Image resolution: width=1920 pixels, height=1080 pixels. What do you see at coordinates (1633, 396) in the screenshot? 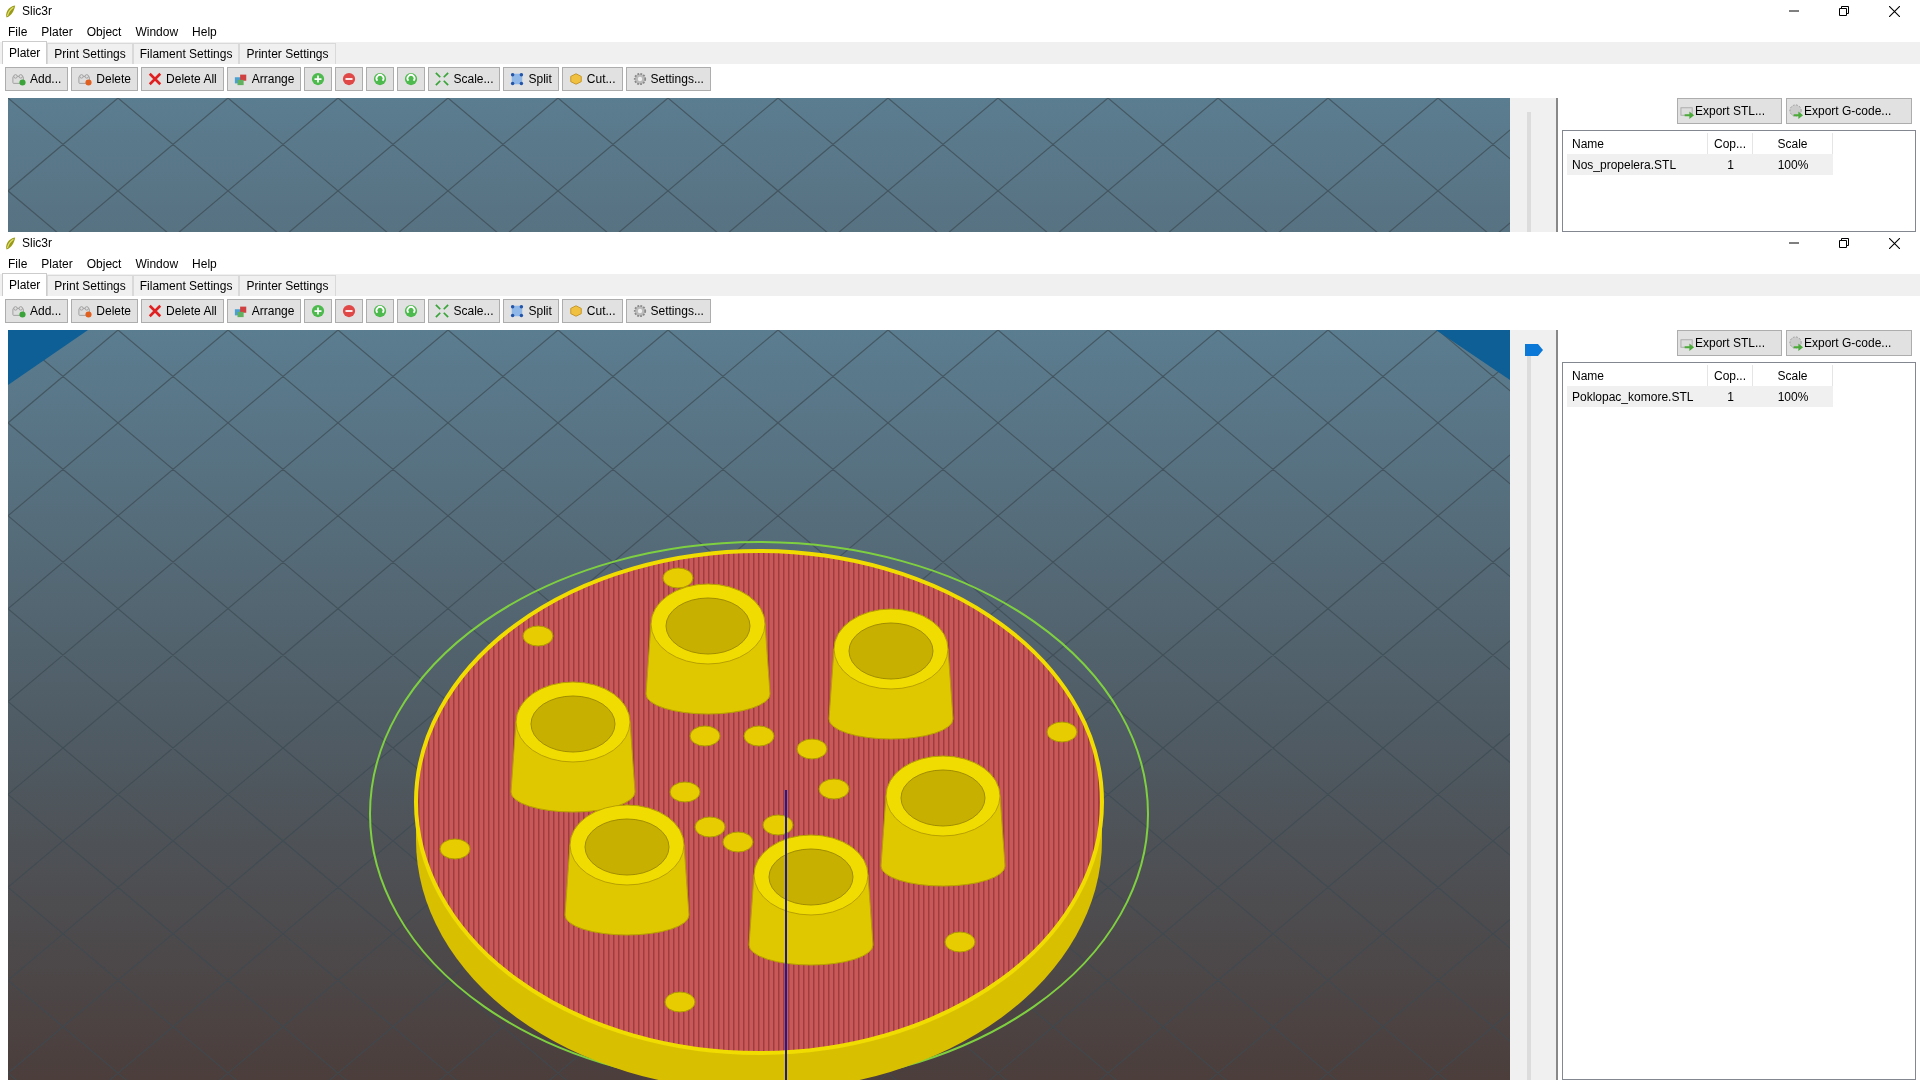
I see `table-cell-text: Poklopac_komore.STL` at bounding box center [1633, 396].